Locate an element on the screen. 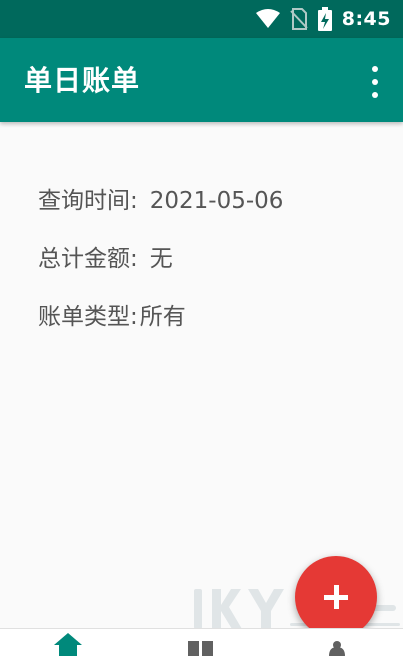  bottom-nav is located at coordinates (201, 642).